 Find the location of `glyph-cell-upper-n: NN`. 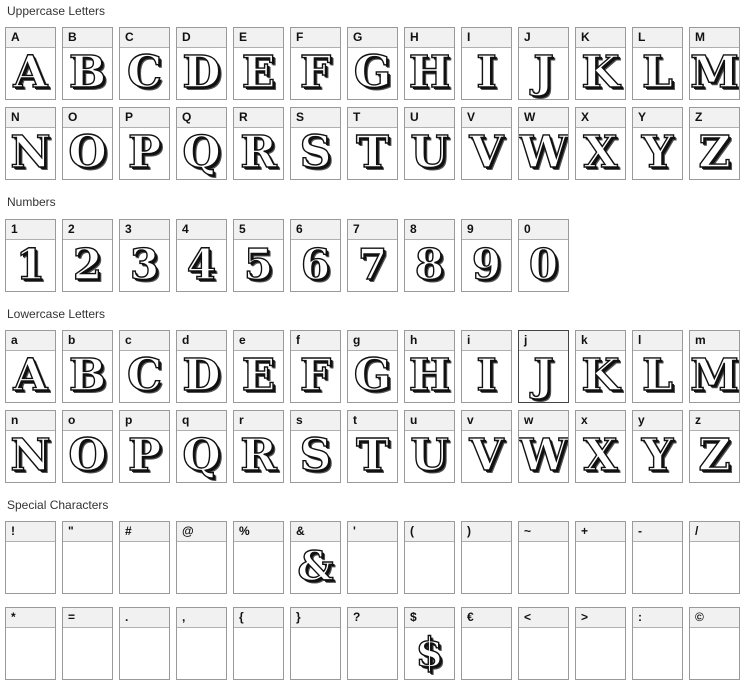

glyph-cell-upper-n: NN is located at coordinates (30, 143).